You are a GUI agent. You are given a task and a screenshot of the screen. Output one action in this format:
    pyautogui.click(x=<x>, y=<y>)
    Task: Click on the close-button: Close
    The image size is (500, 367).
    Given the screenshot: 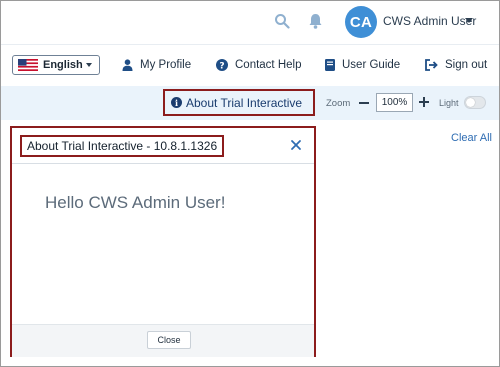 What is the action you would take?
    pyautogui.click(x=169, y=340)
    